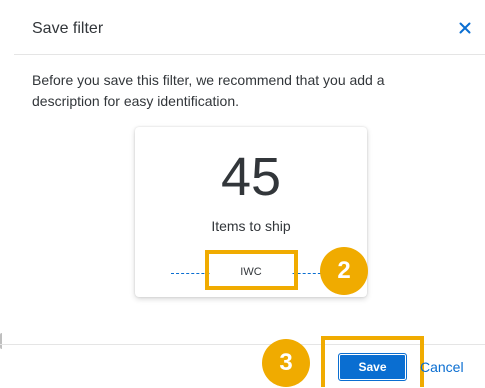 This screenshot has width=485, height=388. I want to click on cancel-button: Cancel, so click(450, 367).